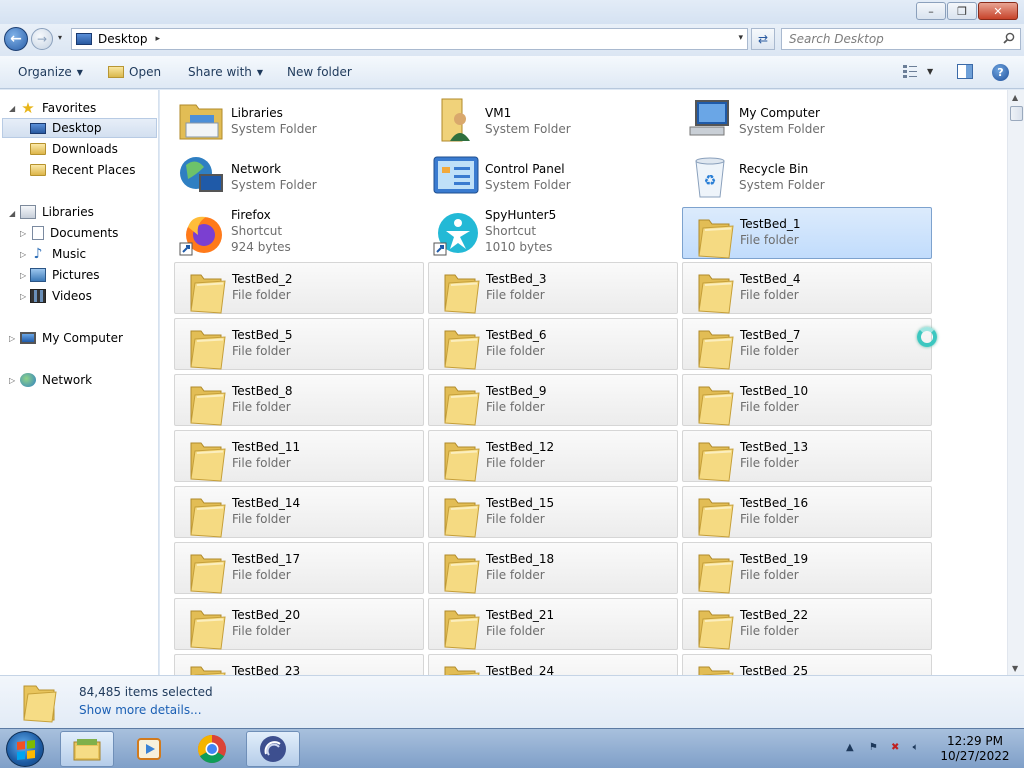 The width and height of the screenshot is (1024, 768). Describe the element at coordinates (65, 275) in the screenshot. I see `nav-pictures: Pictures` at that location.